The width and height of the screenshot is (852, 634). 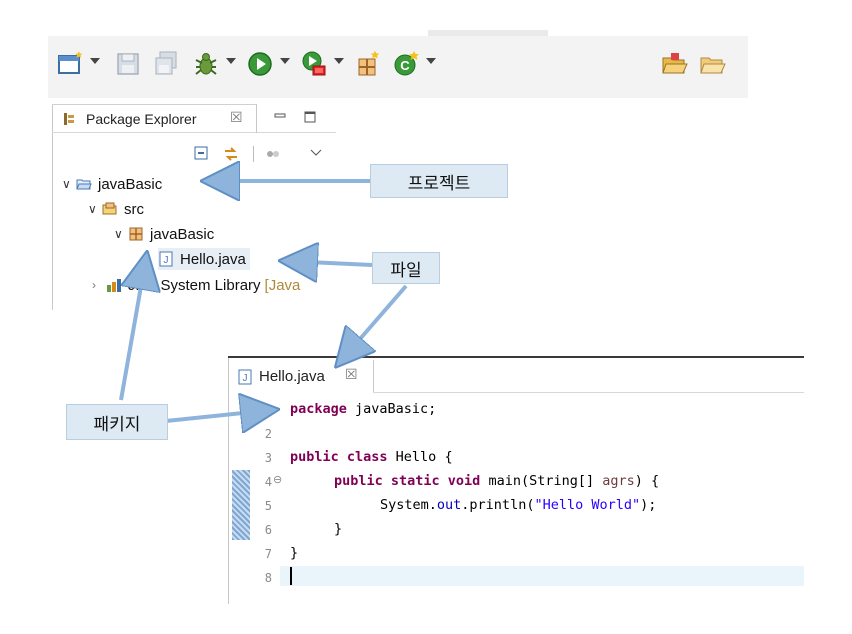 I want to click on code-string: "Hello World", so click(x=587, y=505).